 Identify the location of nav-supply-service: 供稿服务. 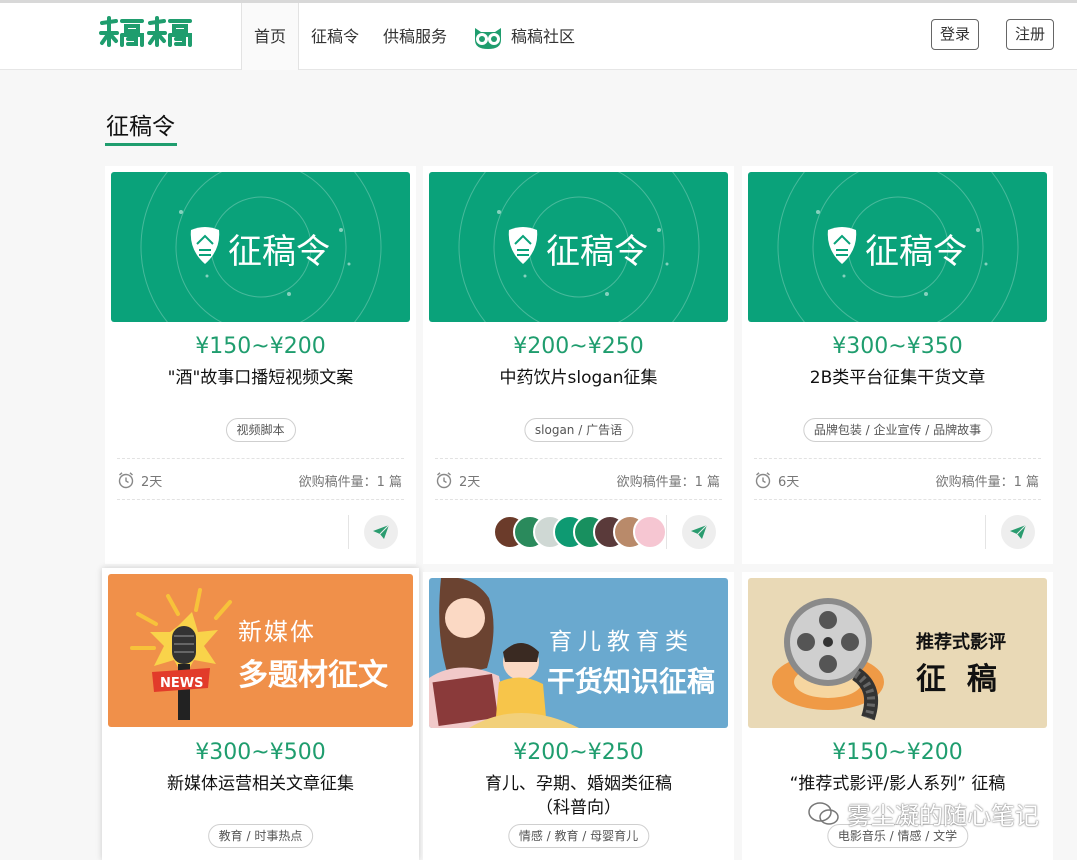
(415, 36).